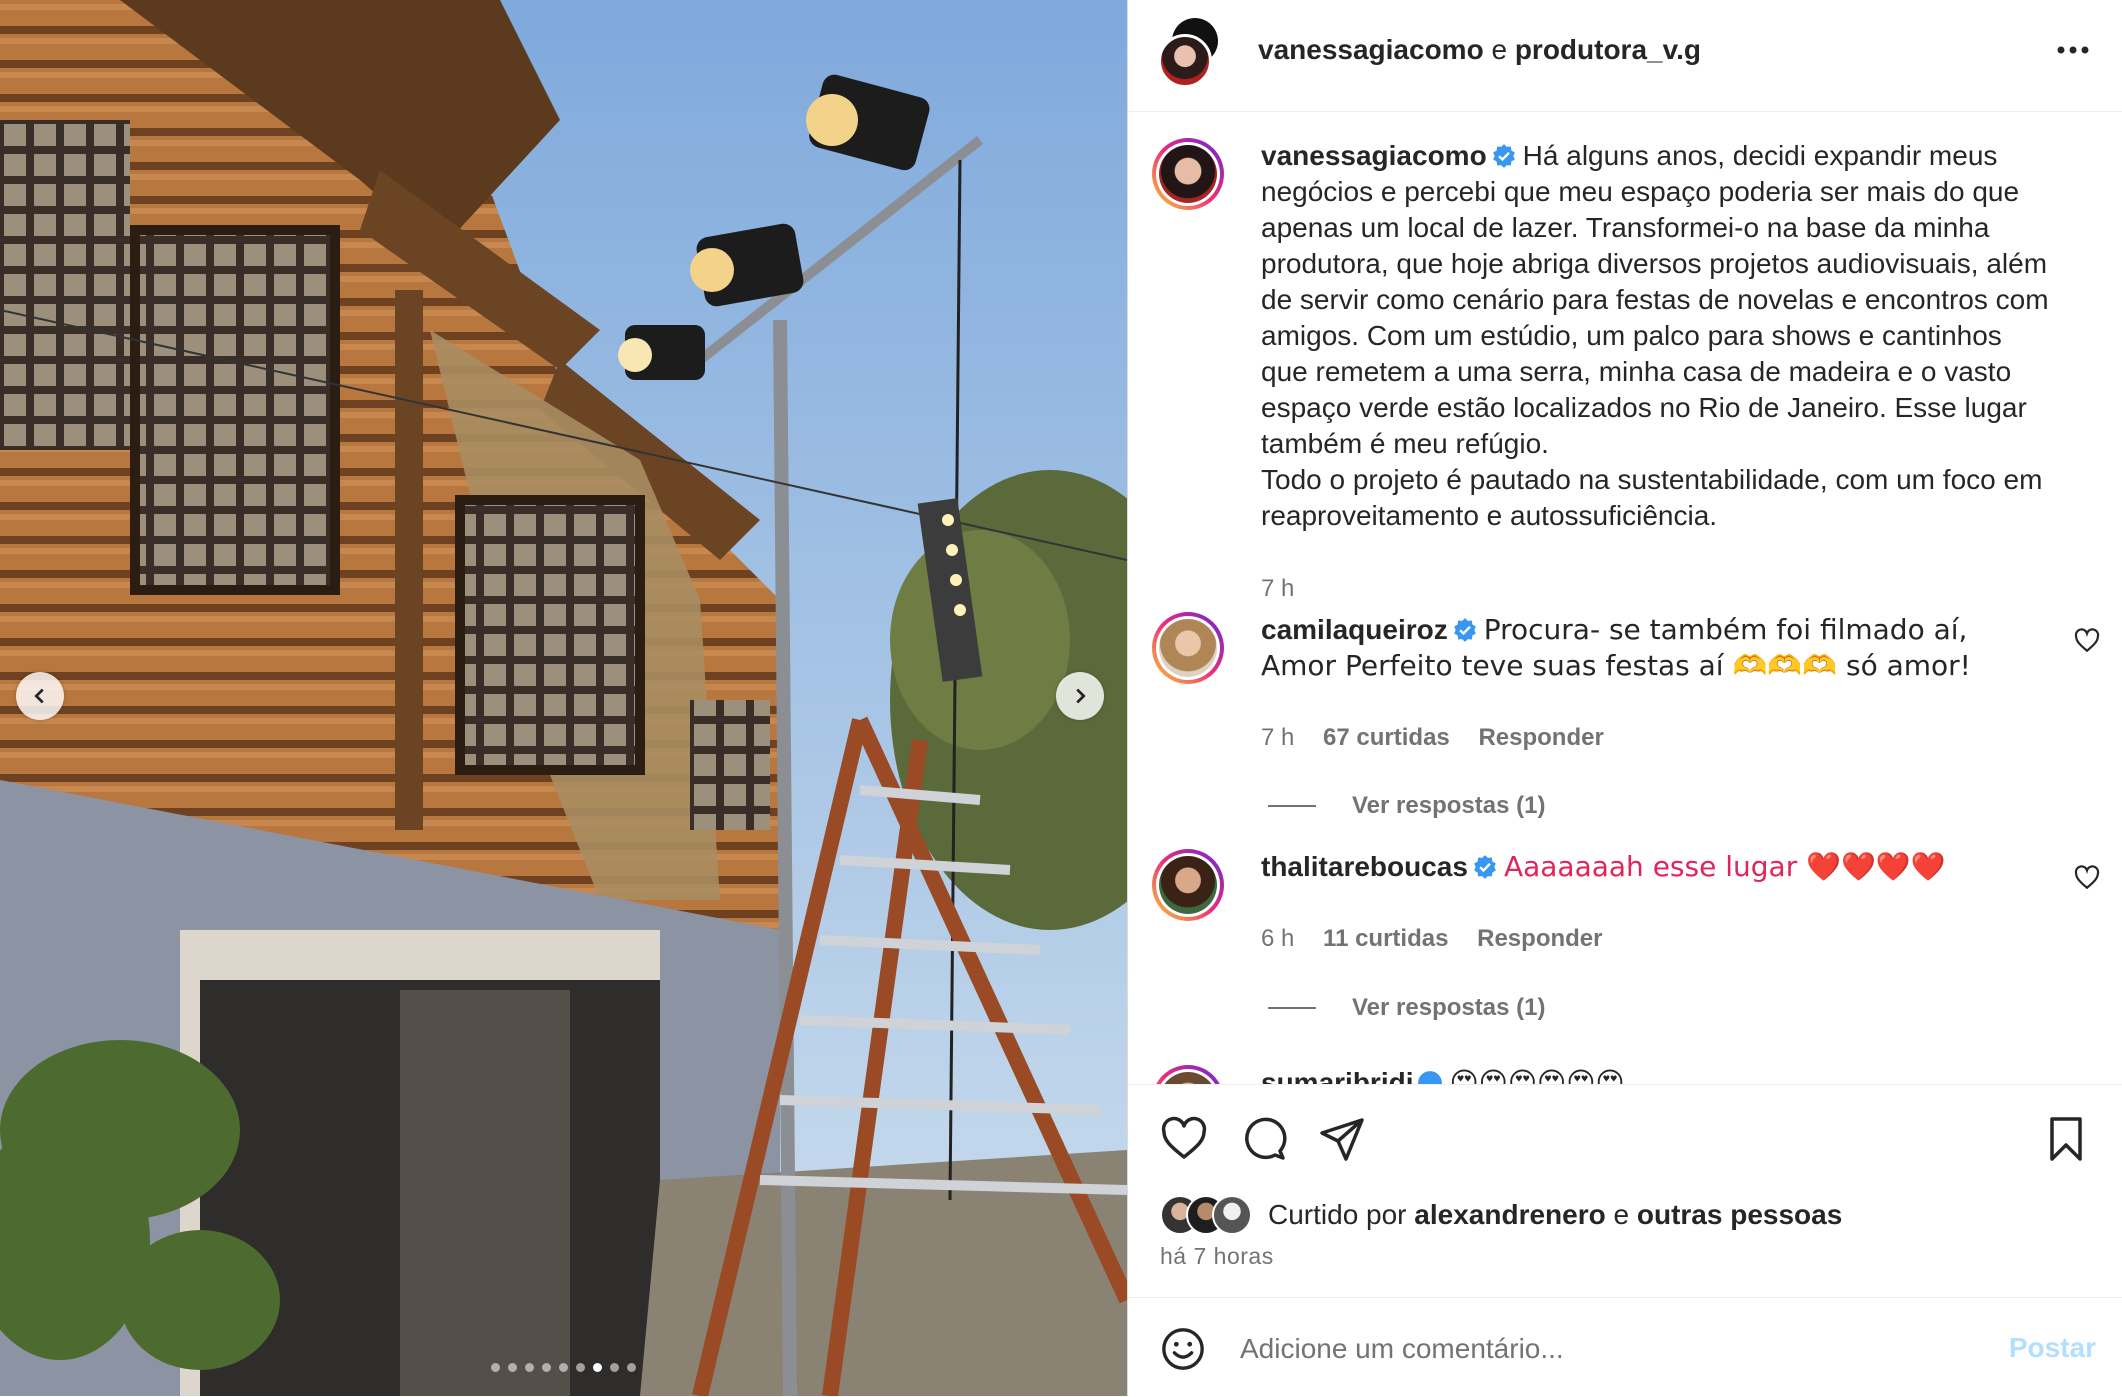 This screenshot has height=1397, width=2122. Describe the element at coordinates (1739, 1215) in the screenshot. I see `others-link: outras pessoas` at that location.